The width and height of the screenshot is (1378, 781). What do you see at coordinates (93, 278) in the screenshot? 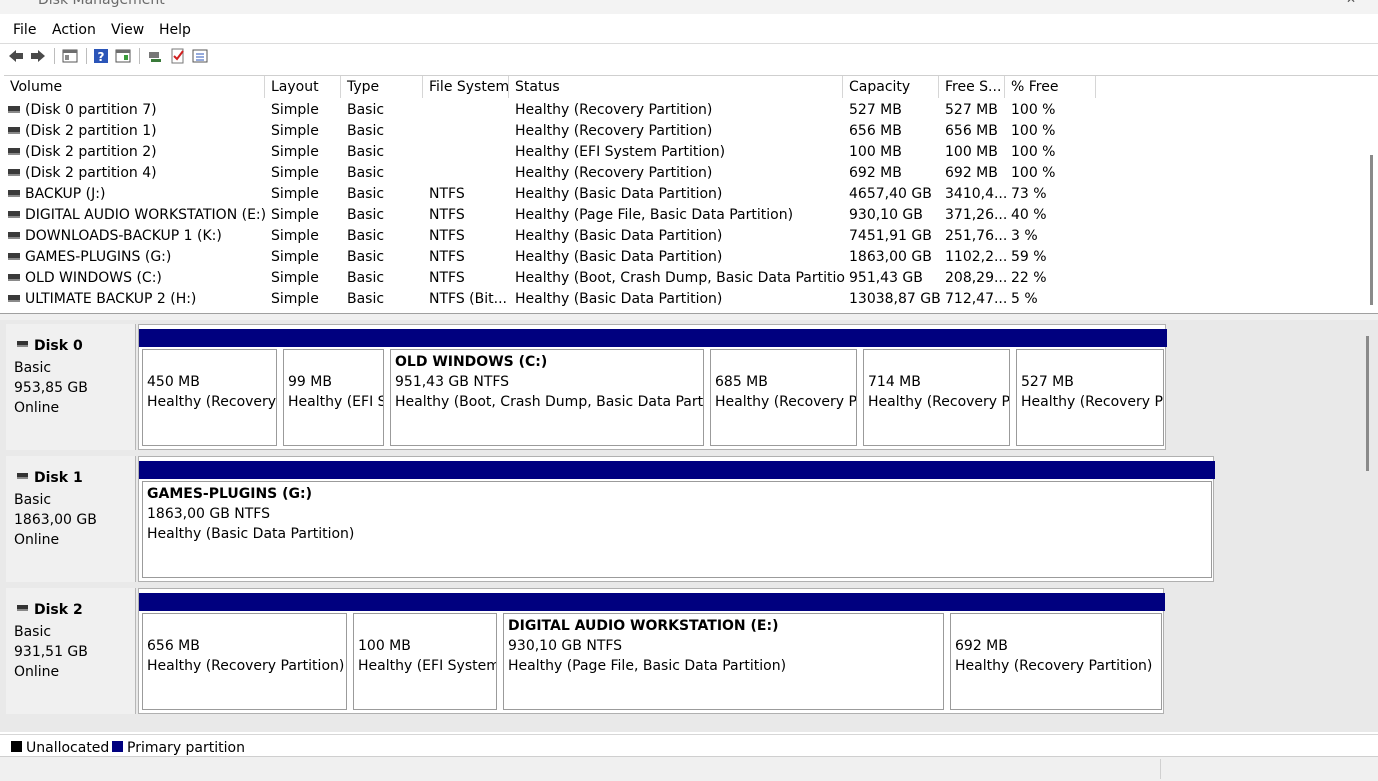
I see `cell-volume: OLD WINDOWS (C:)` at bounding box center [93, 278].